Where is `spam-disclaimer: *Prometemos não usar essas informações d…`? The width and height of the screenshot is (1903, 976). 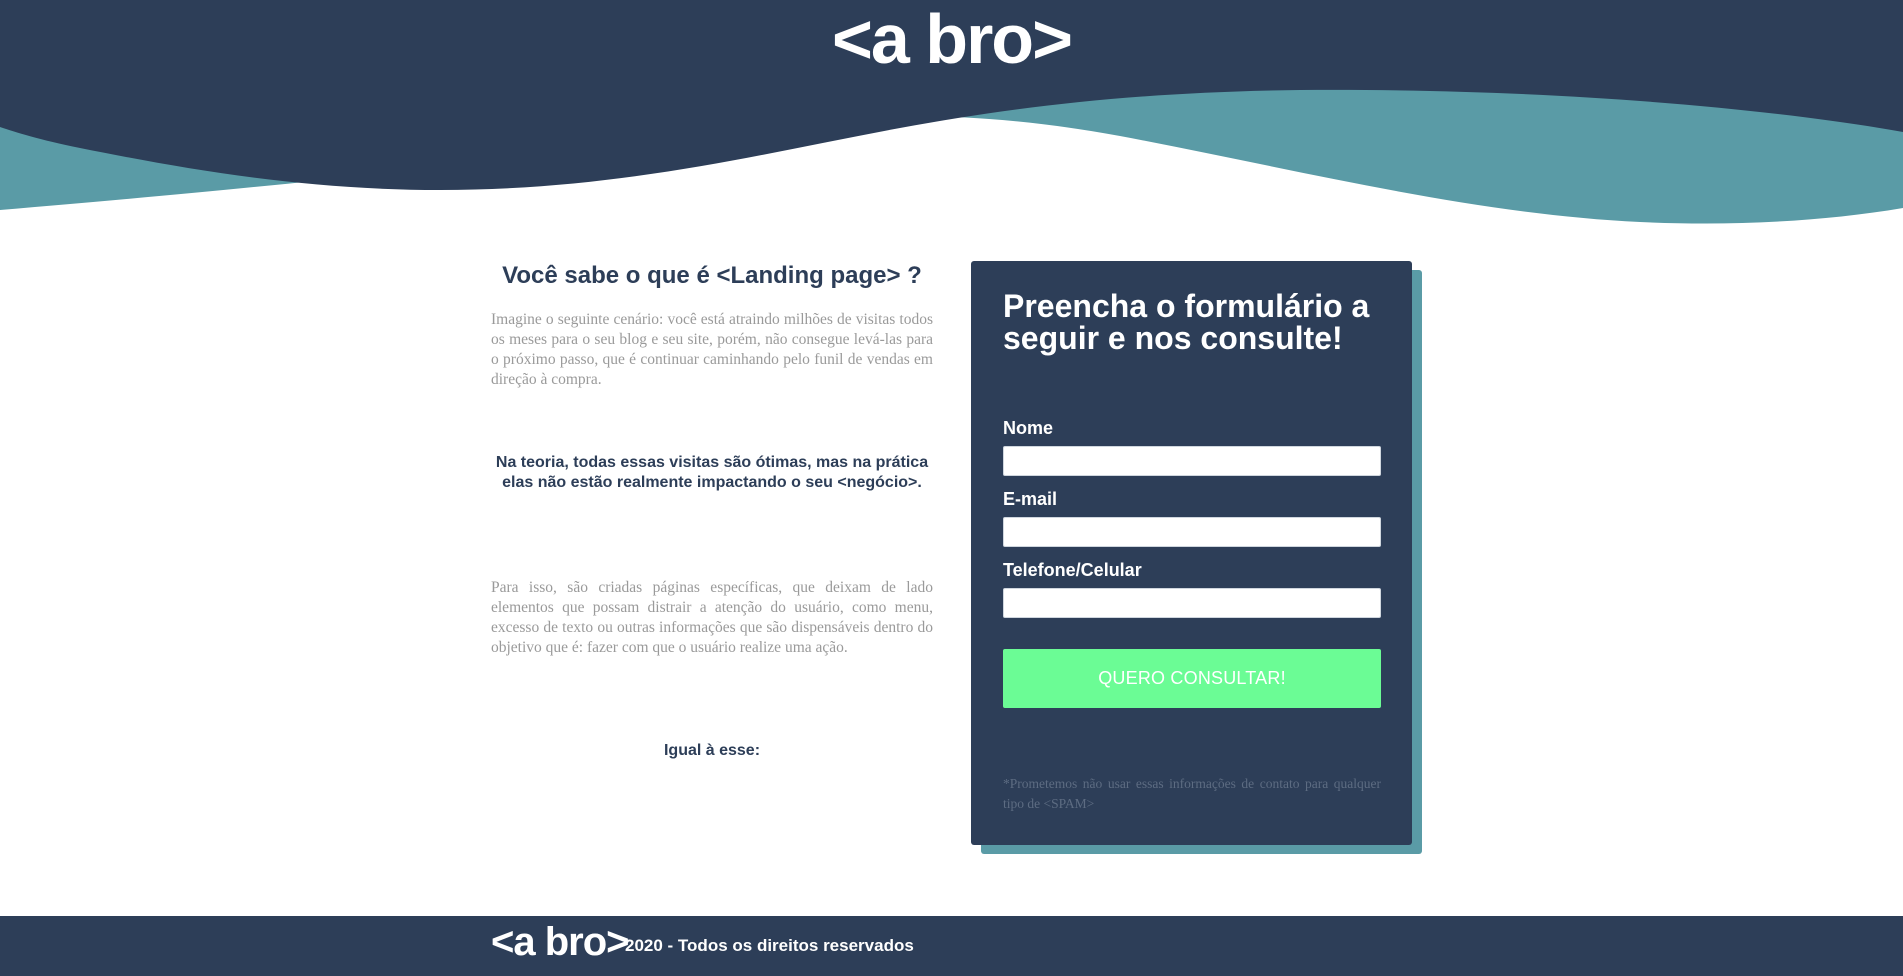 spam-disclaimer: *Prometemos não usar essas informações d… is located at coordinates (1192, 793).